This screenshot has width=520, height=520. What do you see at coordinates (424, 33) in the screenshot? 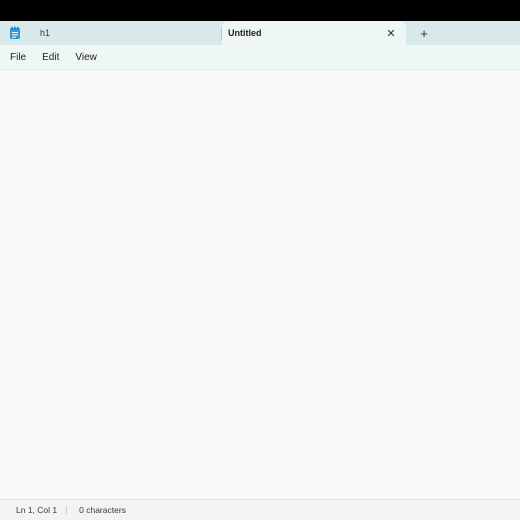
I see `plus-icon: +` at bounding box center [424, 33].